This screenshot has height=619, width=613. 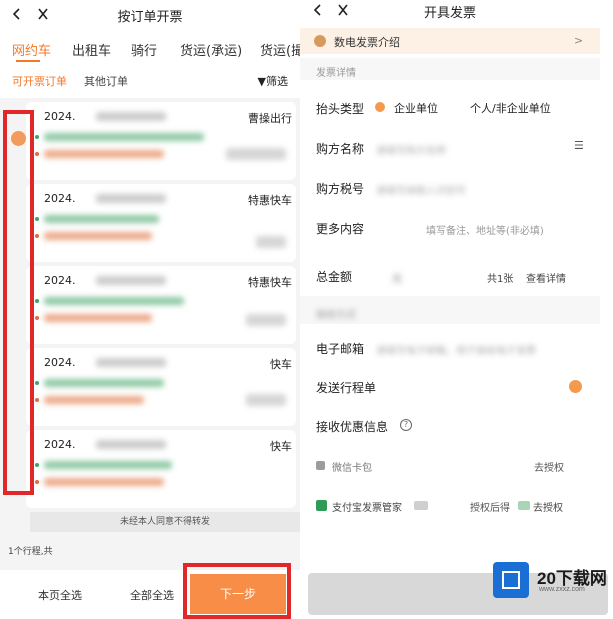 What do you see at coordinates (336, 73) in the screenshot?
I see `section-invoice-details: 发票详情` at bounding box center [336, 73].